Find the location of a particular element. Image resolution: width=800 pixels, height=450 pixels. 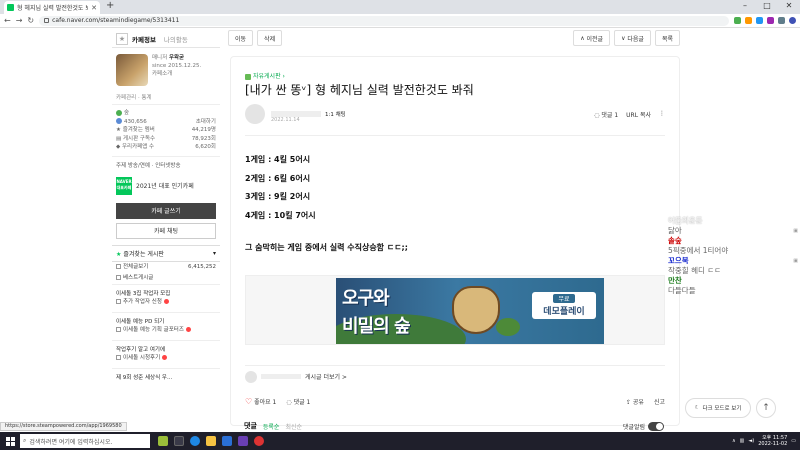

profile-icon is located at coordinates (792, 20).